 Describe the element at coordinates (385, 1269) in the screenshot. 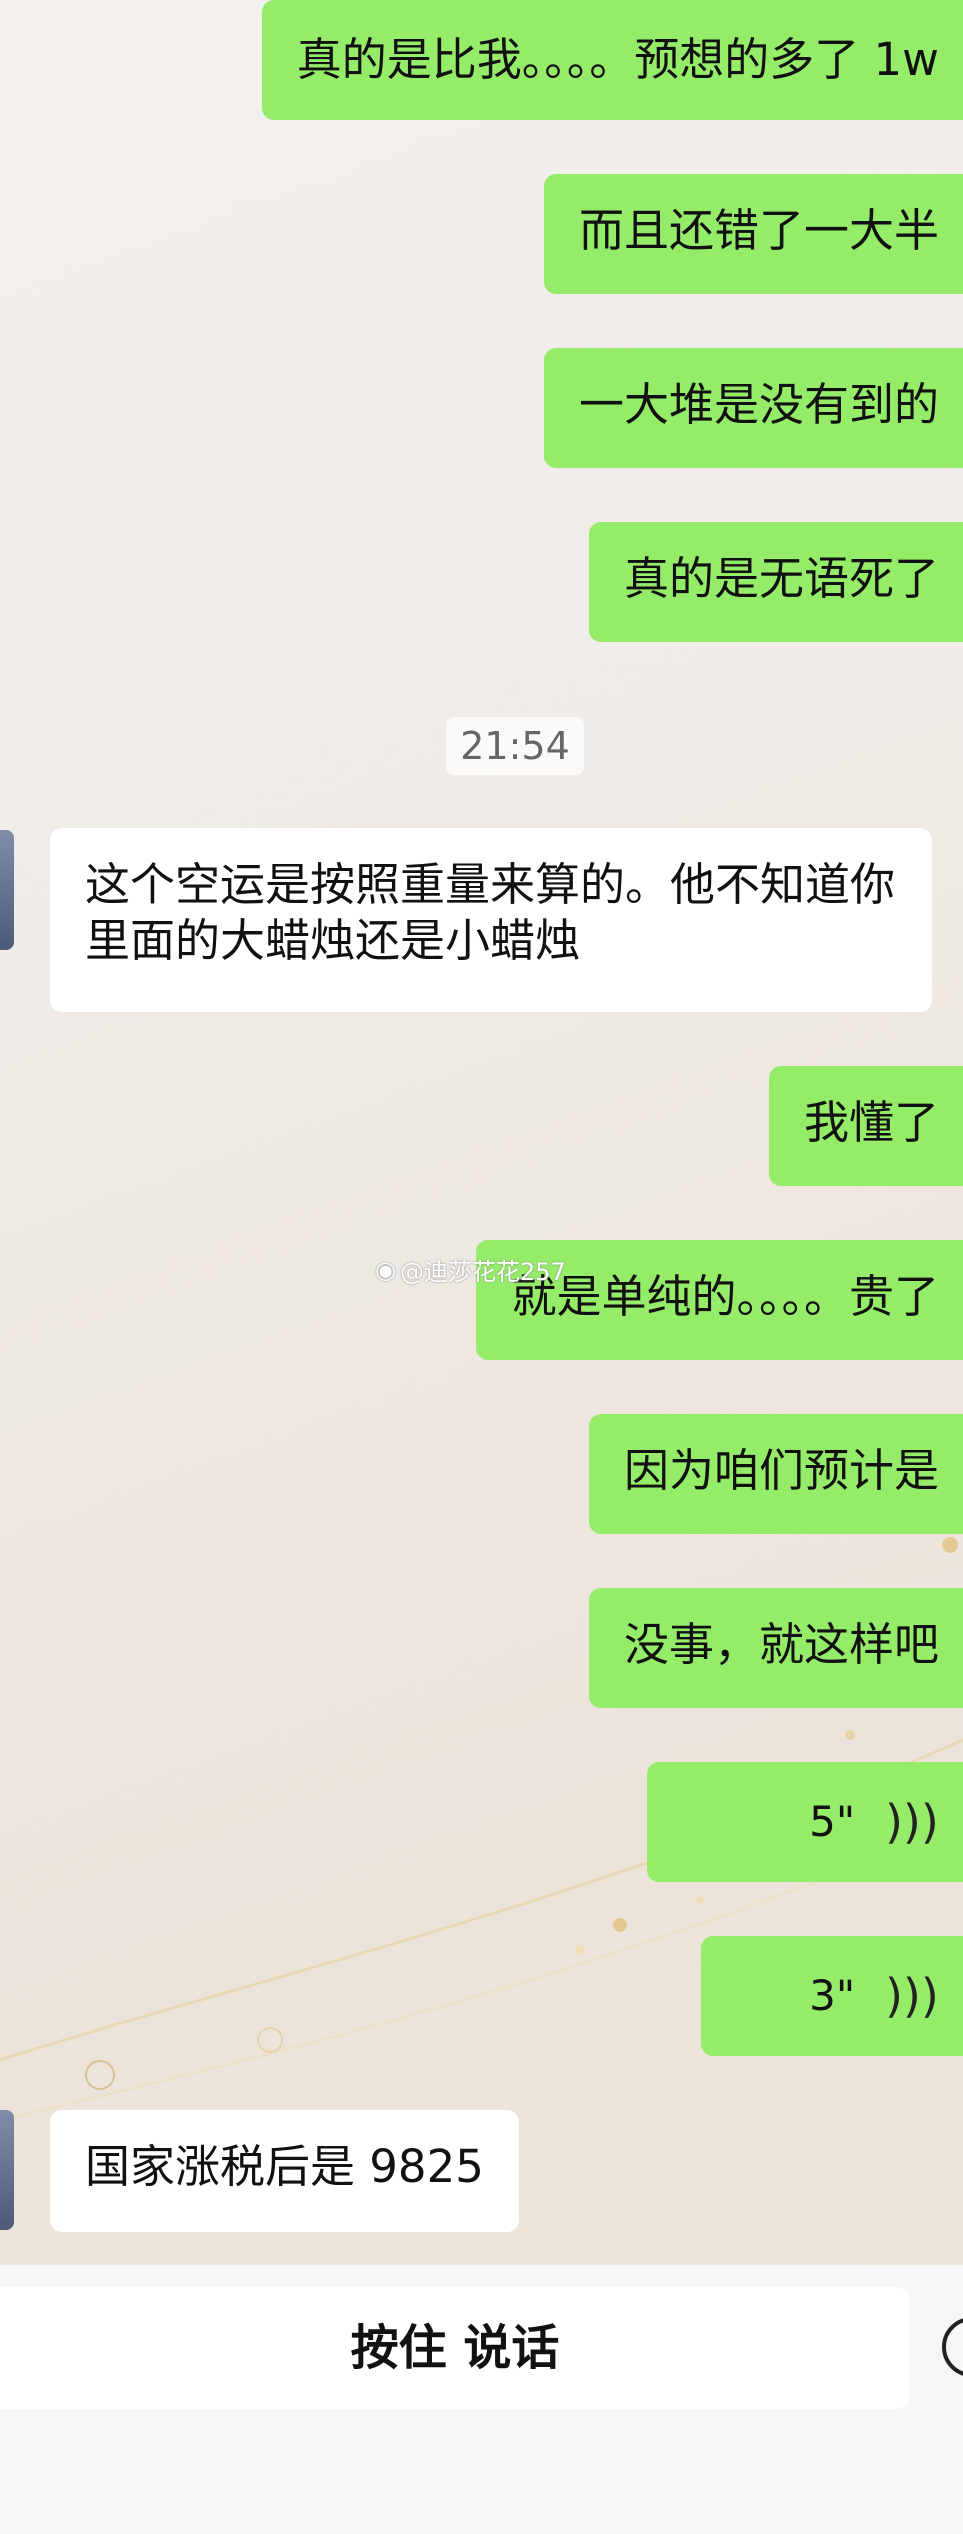

I see `weibo-icon: ◉` at that location.